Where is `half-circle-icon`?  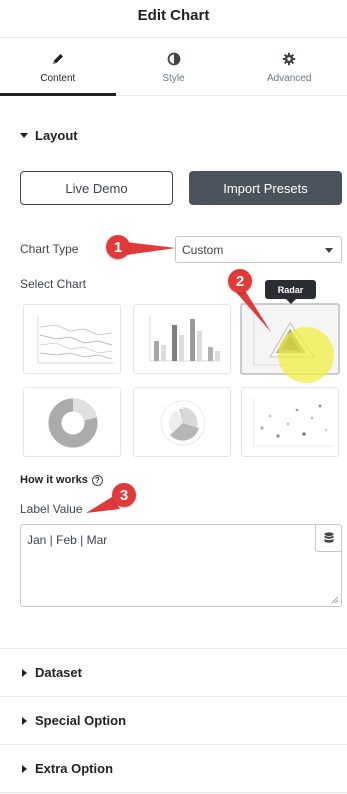 half-circle-icon is located at coordinates (174, 60).